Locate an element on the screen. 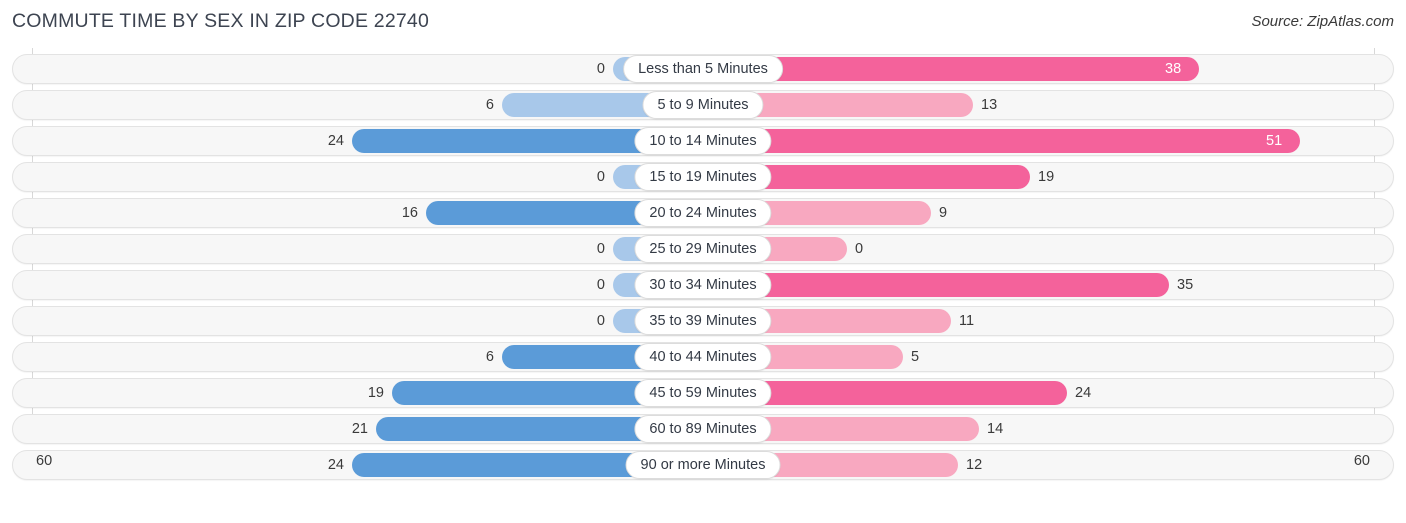  female-value-label: 5 is located at coordinates (915, 357).